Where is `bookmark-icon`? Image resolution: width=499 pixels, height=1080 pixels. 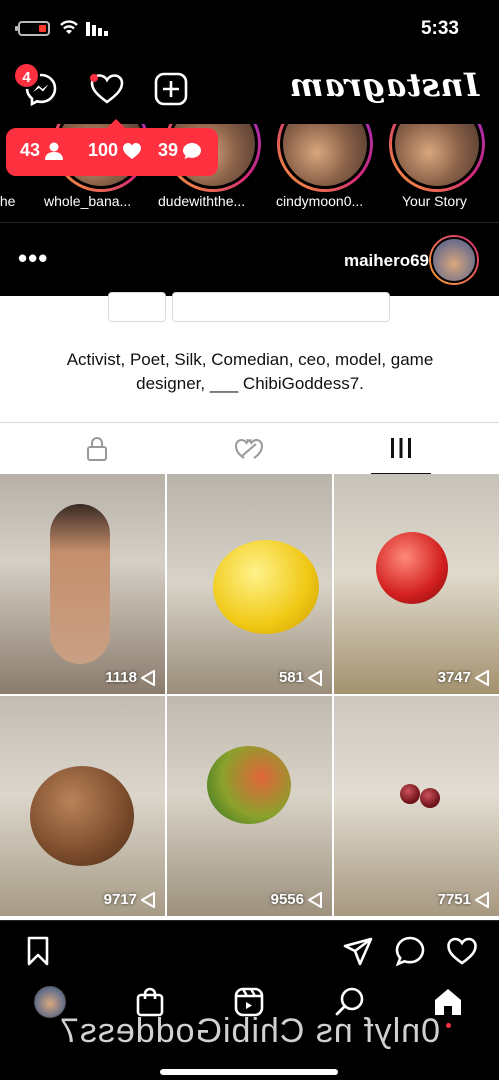 bookmark-icon is located at coordinates (38, 951).